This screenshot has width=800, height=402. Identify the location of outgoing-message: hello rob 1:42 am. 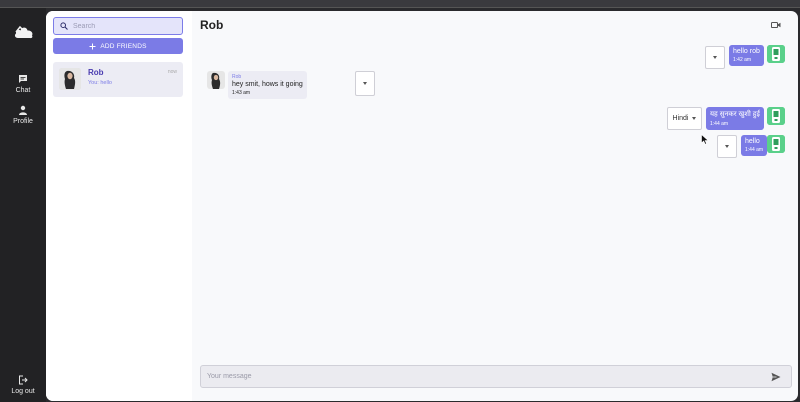
(746, 55).